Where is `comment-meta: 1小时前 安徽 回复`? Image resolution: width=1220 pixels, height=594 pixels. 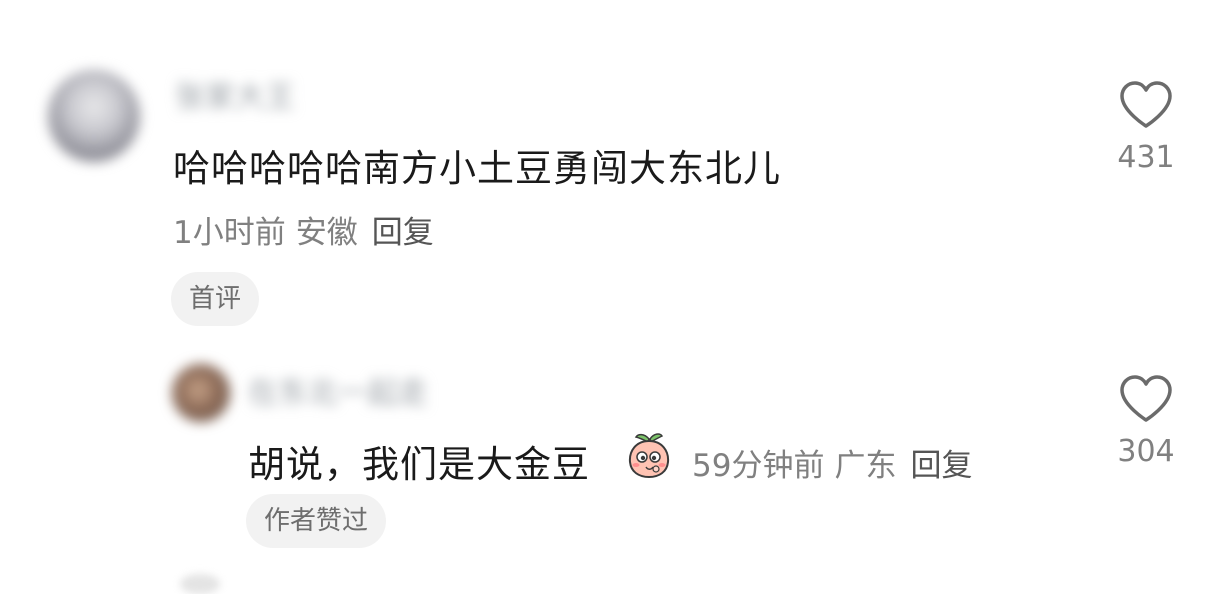
comment-meta: 1小时前 安徽 回复 is located at coordinates (303, 229).